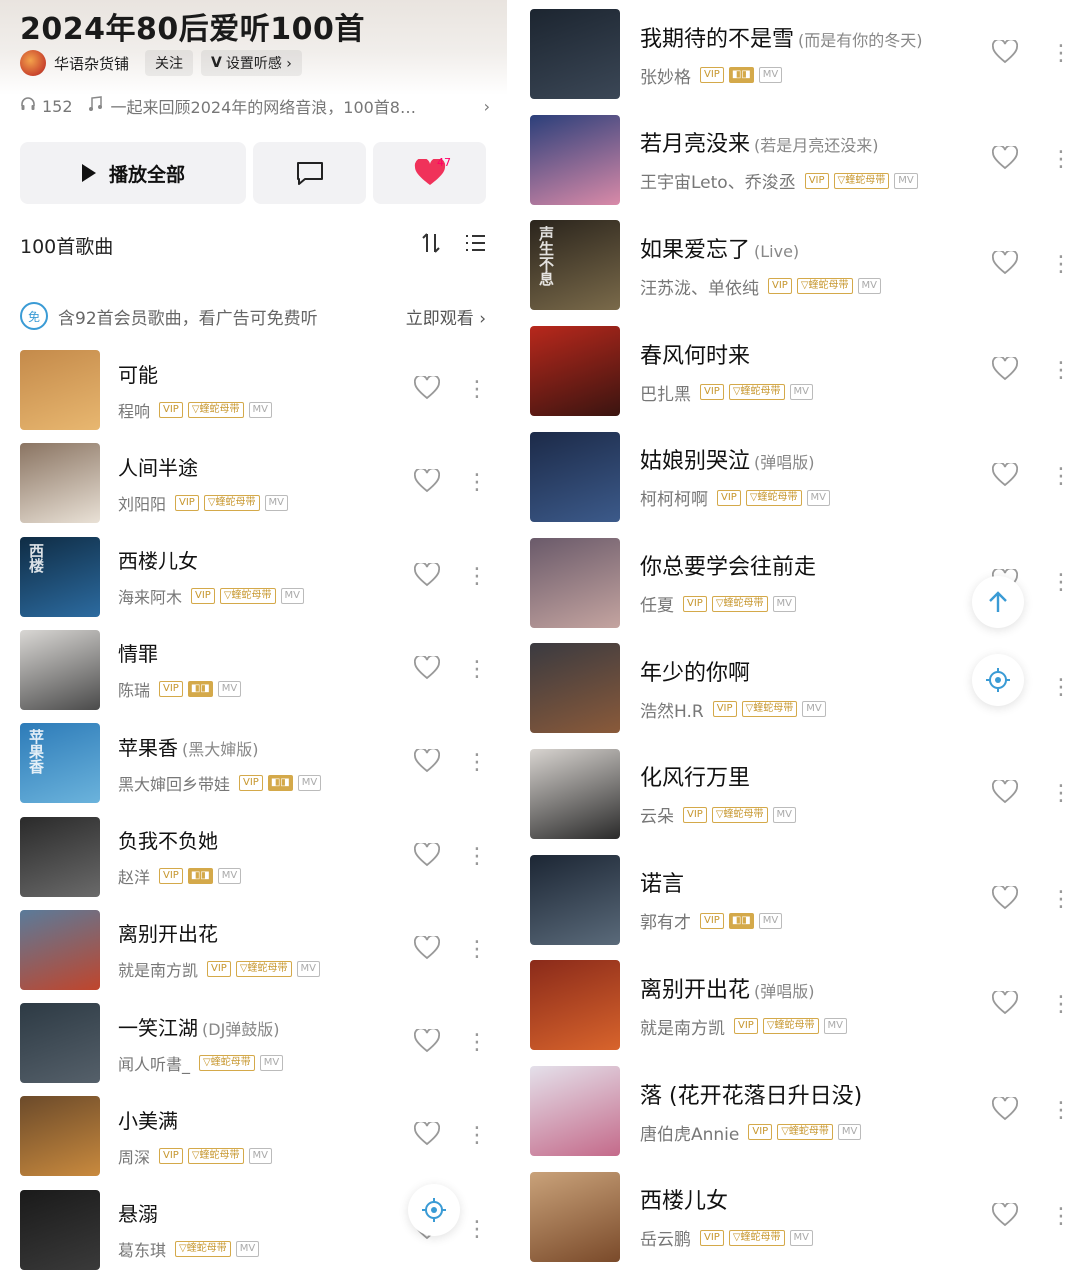 This screenshot has height=1273, width=1080. I want to click on artist-name: 唐伯虎Annie, so click(689, 1132).